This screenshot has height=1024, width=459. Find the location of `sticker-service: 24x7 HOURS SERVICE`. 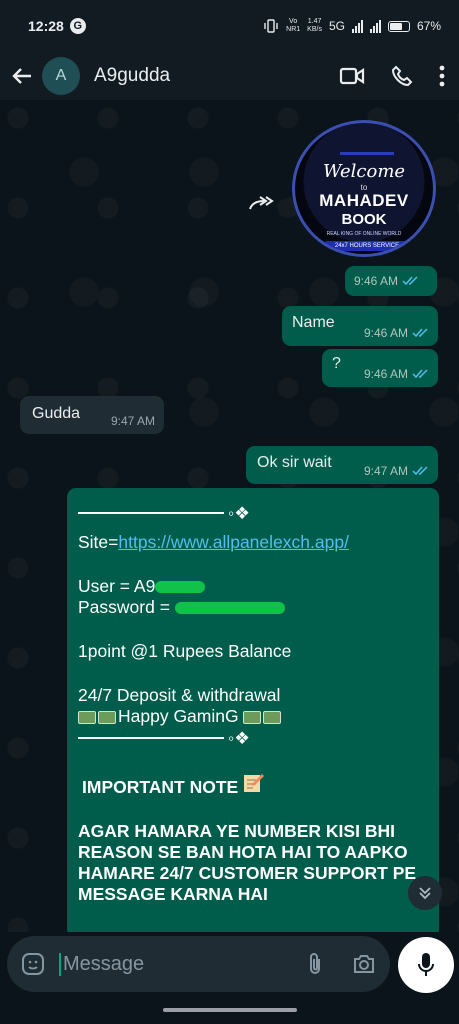

sticker-service: 24x7 HOURS SERVICE is located at coordinates (367, 246).